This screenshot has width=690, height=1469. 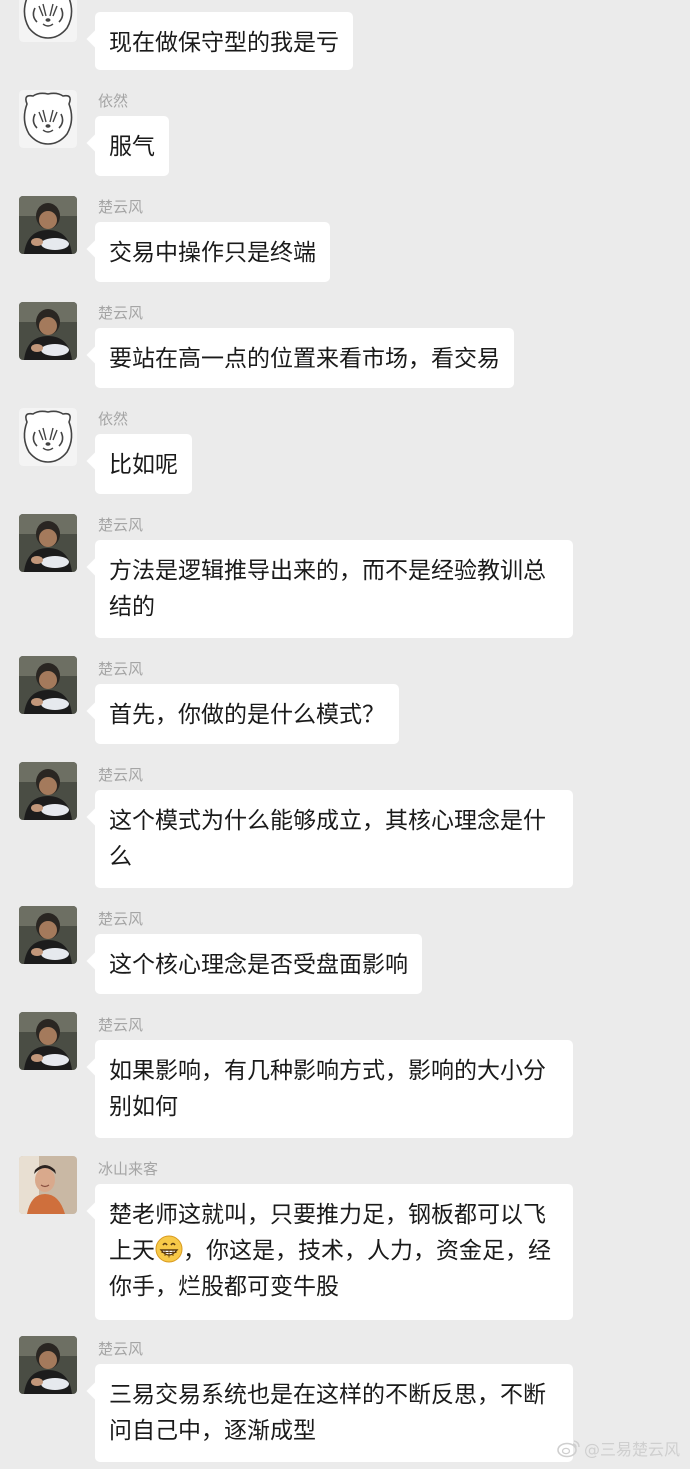 I want to click on grinning-face-emoji-icon, so click(x=169, y=1249).